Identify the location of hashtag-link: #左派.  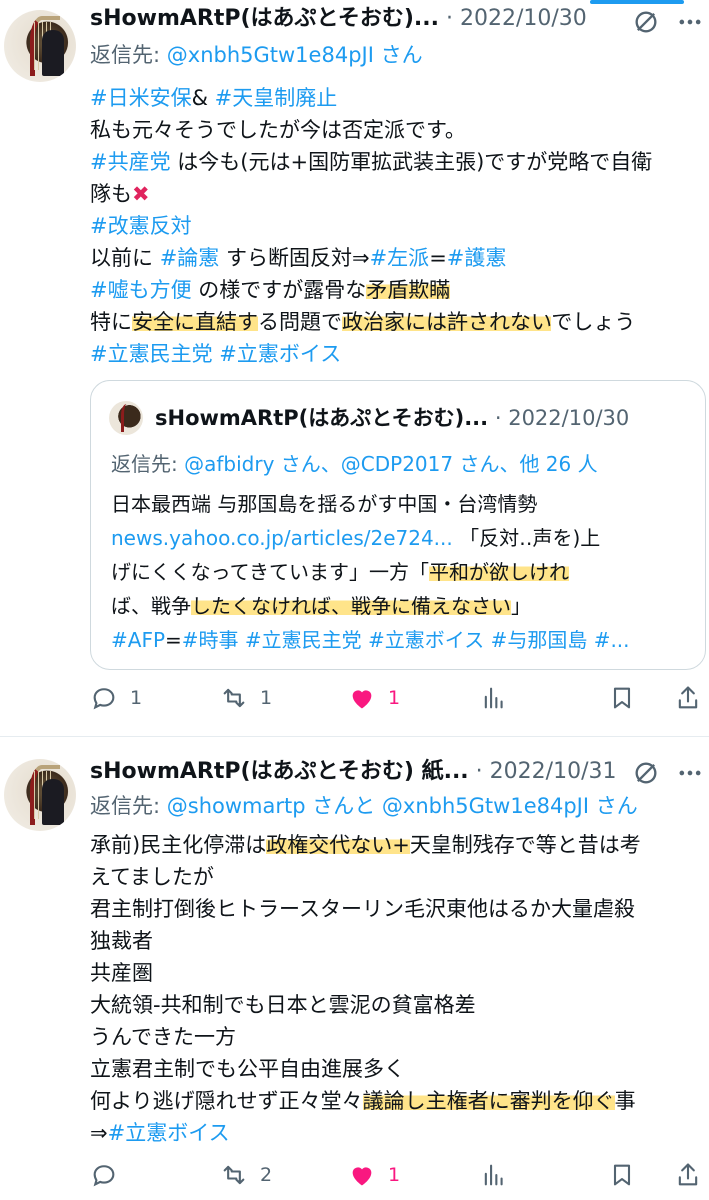
(400, 258).